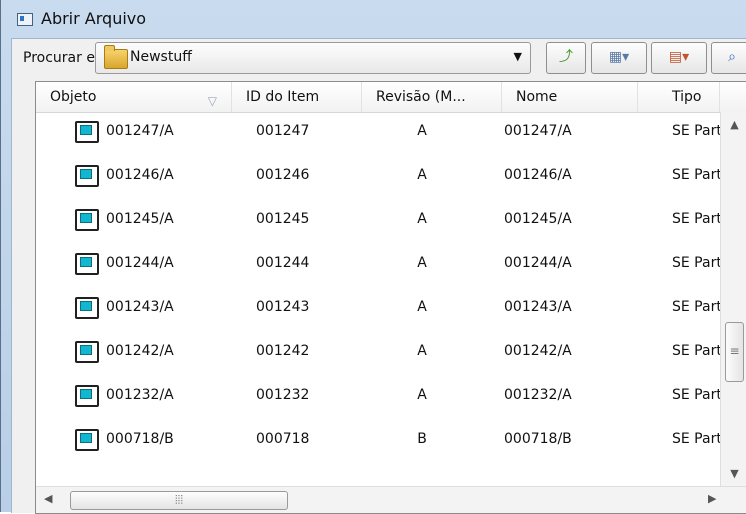 The image size is (746, 514). Describe the element at coordinates (25, 19) in the screenshot. I see `window-icon` at that location.